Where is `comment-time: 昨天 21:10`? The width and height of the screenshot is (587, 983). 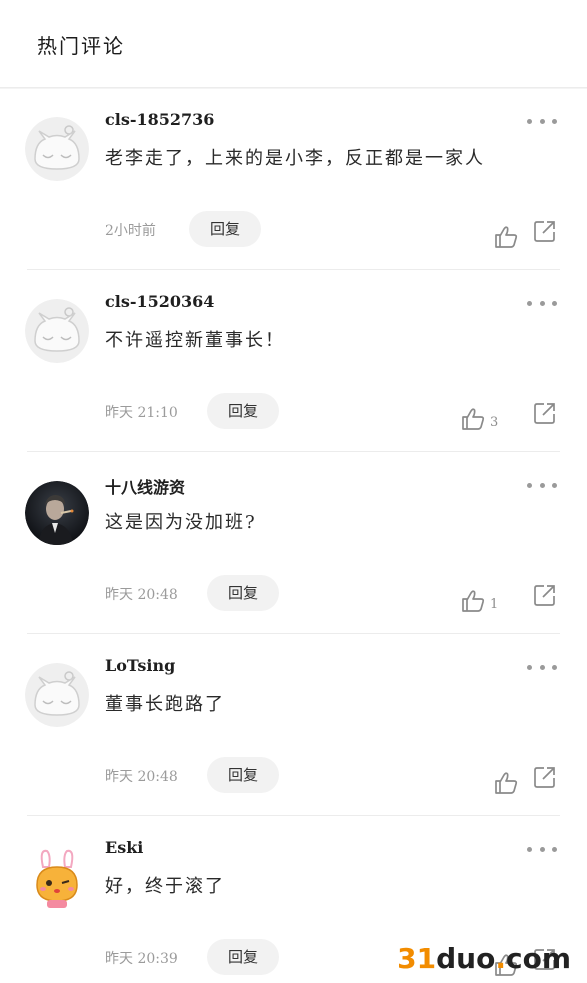 comment-time: 昨天 21:10 is located at coordinates (141, 413).